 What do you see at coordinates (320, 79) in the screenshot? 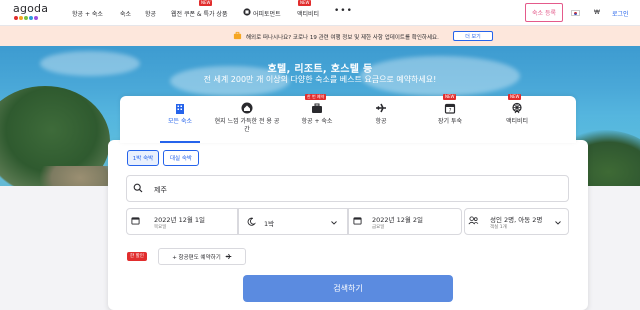
I see `hero-subtitle: 전 세계 200만 개 이상의 다양한 숙소를 베스트 요금으로 예약하세요!` at bounding box center [320, 79].